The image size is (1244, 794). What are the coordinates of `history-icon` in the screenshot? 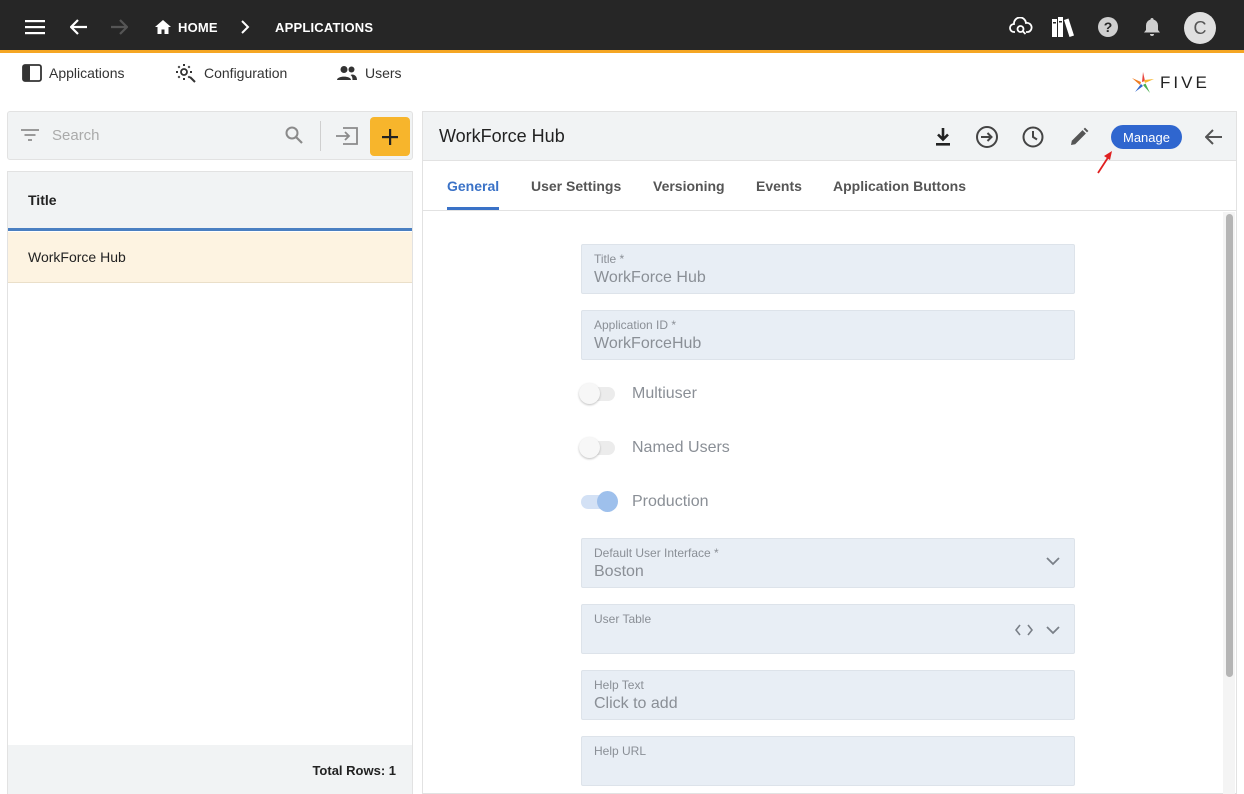 It's located at (1033, 137).